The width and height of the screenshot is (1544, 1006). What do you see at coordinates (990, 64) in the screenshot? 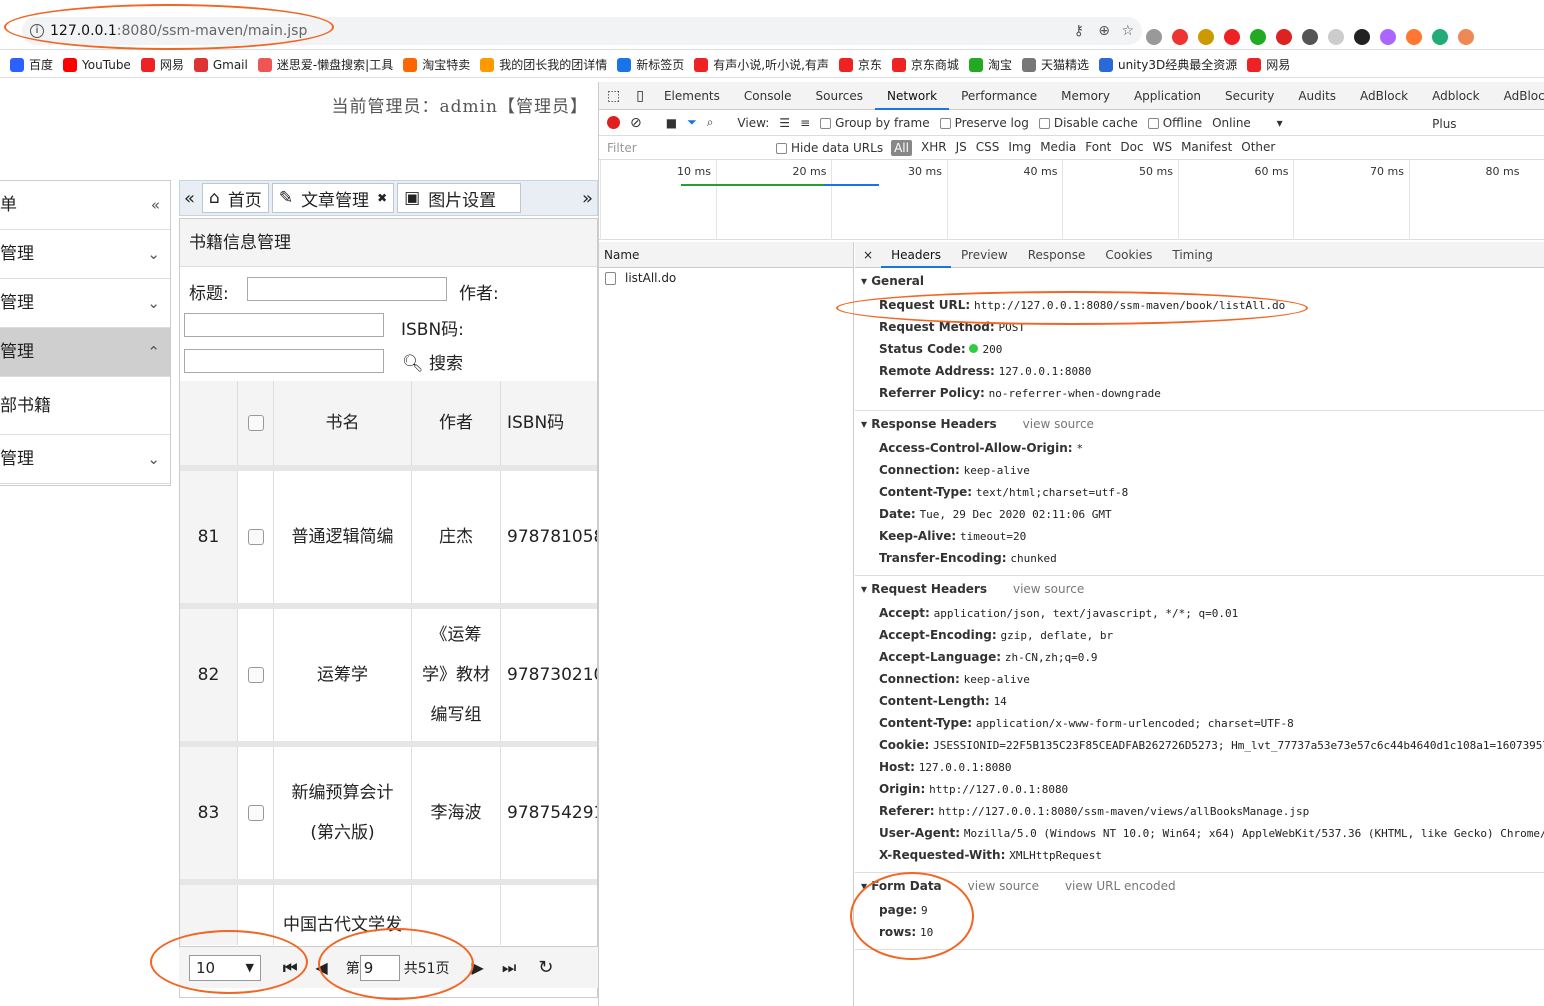
I see `bookmark-item: 淘宝` at bounding box center [990, 64].